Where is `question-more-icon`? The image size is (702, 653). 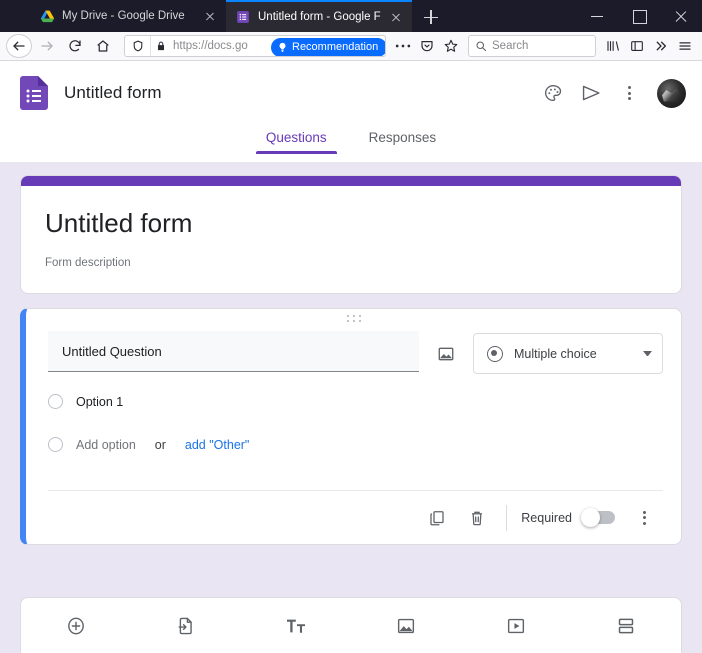 question-more-icon is located at coordinates (644, 518).